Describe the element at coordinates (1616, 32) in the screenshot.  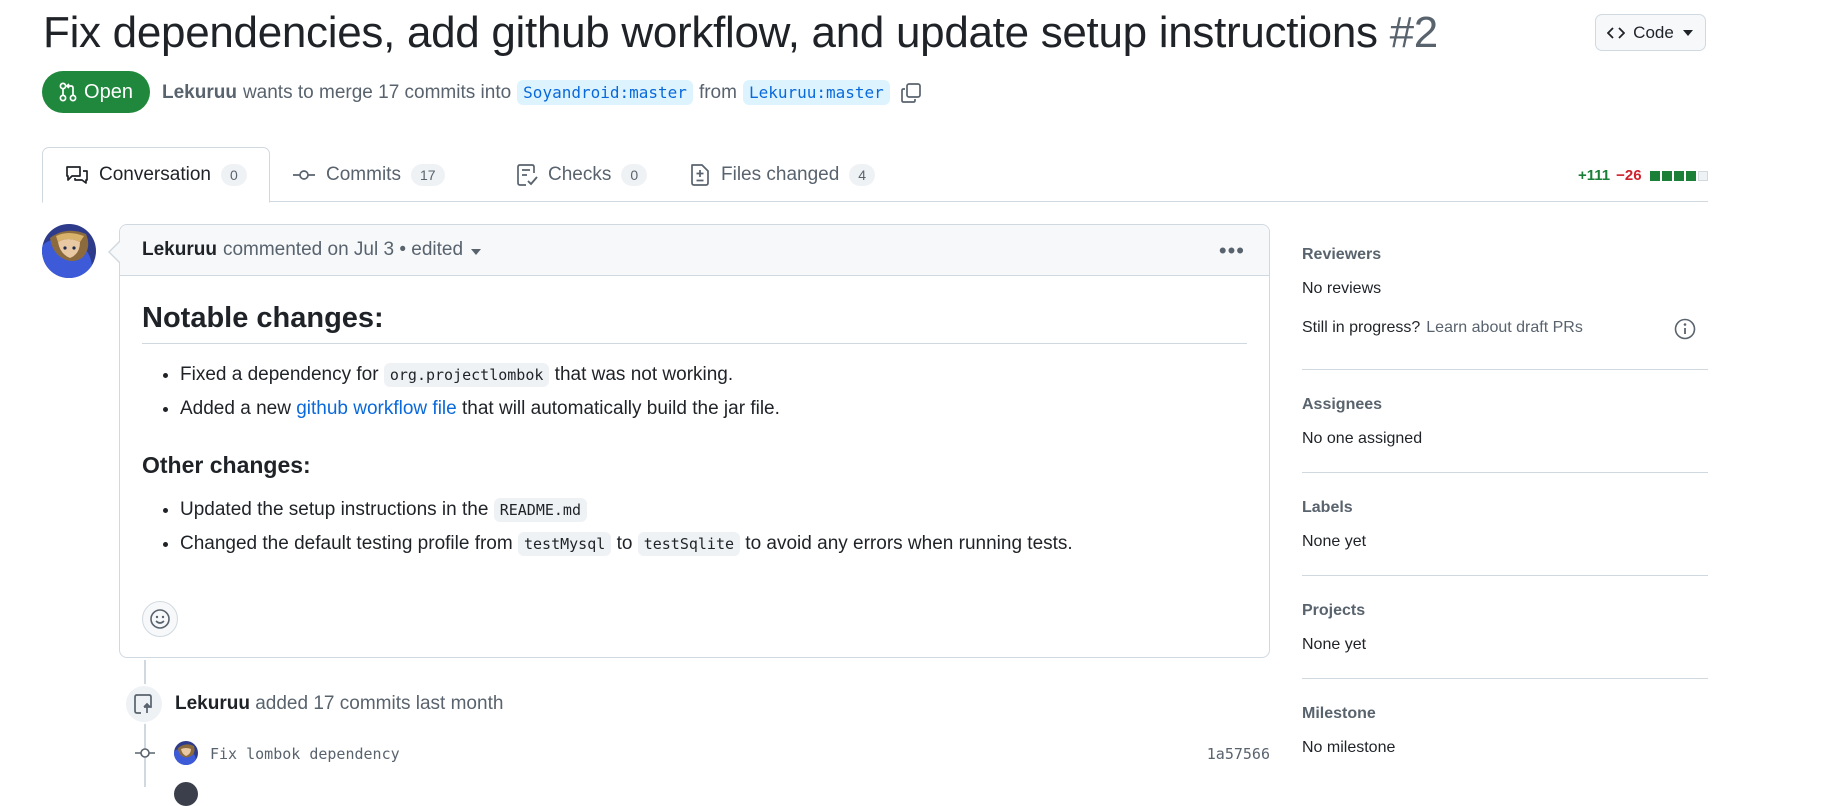
I see `code-icon` at that location.